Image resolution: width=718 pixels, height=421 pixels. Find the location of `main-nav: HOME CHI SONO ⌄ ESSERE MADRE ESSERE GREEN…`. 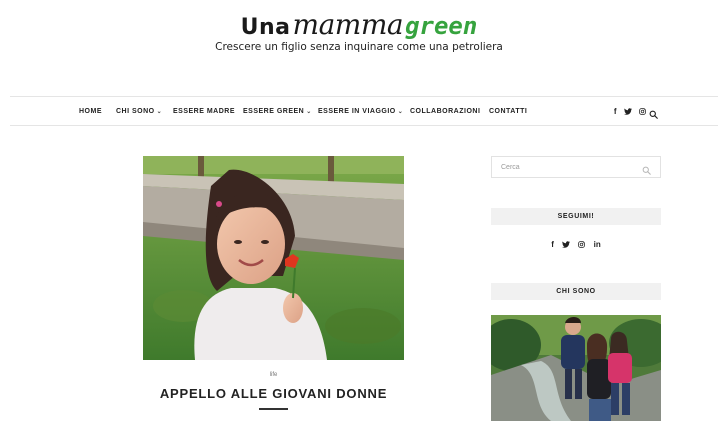

main-nav: HOME CHI SONO ⌄ ESSERE MADRE ESSERE GREEN… is located at coordinates (364, 111).